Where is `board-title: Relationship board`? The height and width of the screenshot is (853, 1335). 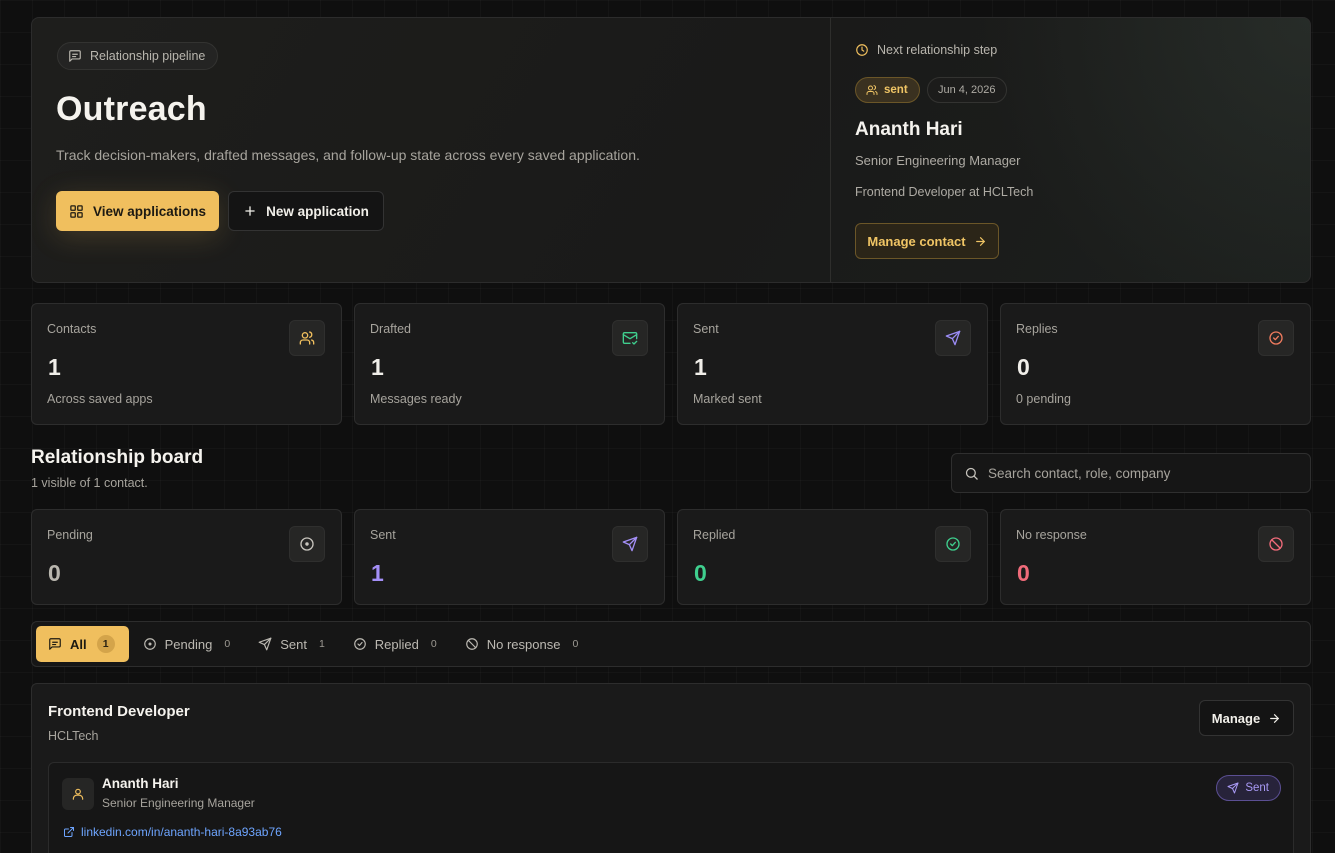 board-title: Relationship board is located at coordinates (117, 457).